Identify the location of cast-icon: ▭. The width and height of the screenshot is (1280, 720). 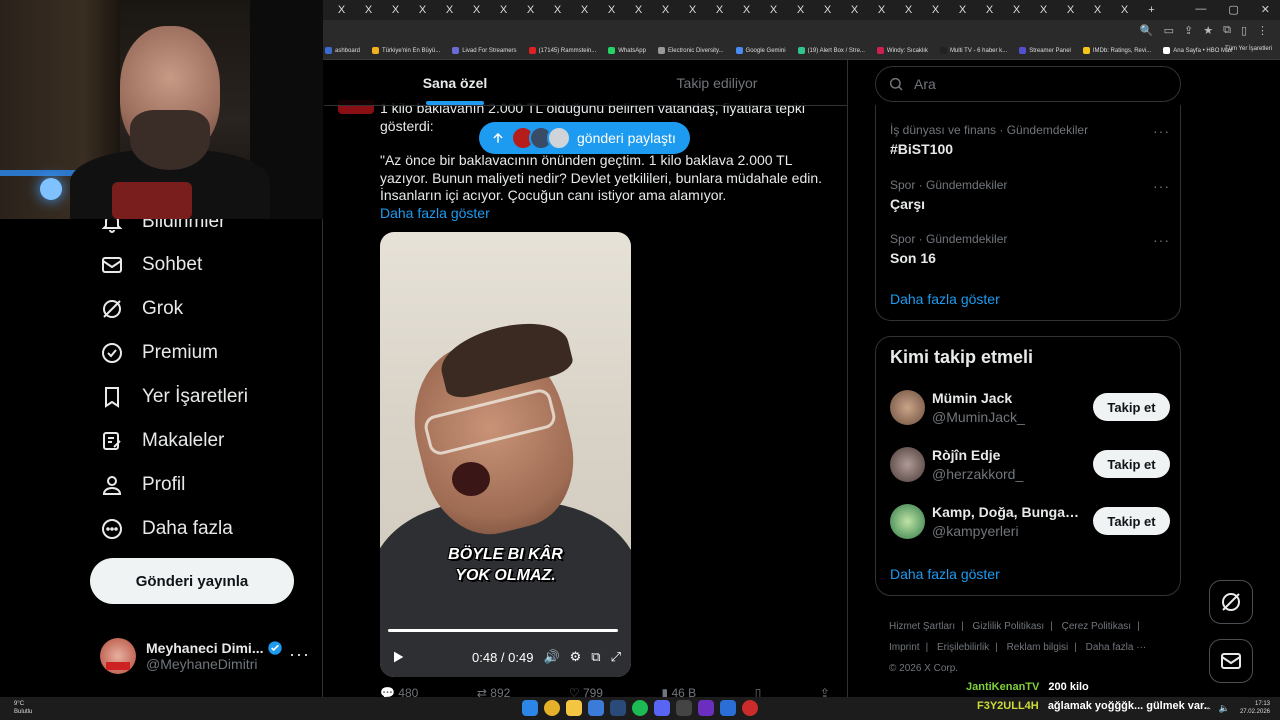
(1169, 30).